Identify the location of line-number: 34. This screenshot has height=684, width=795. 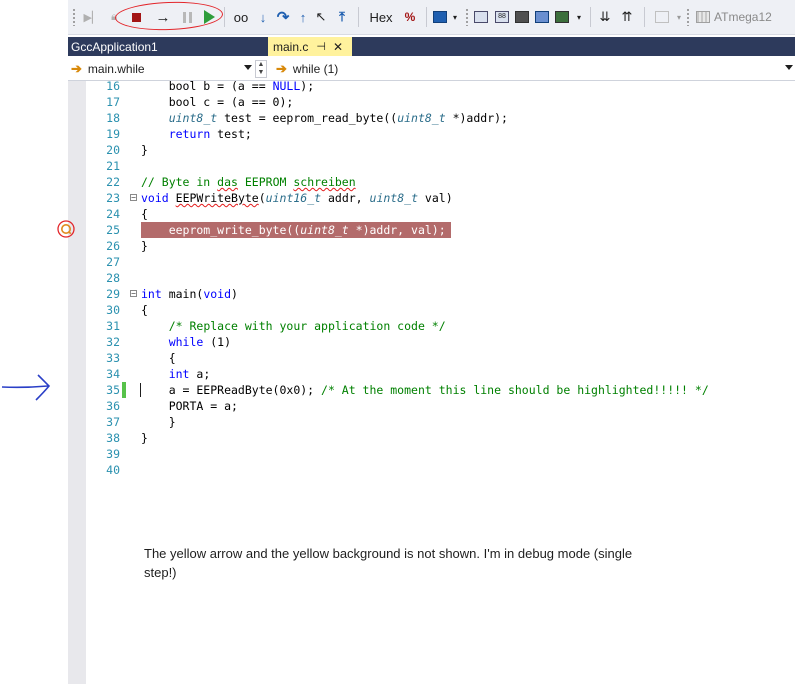
(113, 374).